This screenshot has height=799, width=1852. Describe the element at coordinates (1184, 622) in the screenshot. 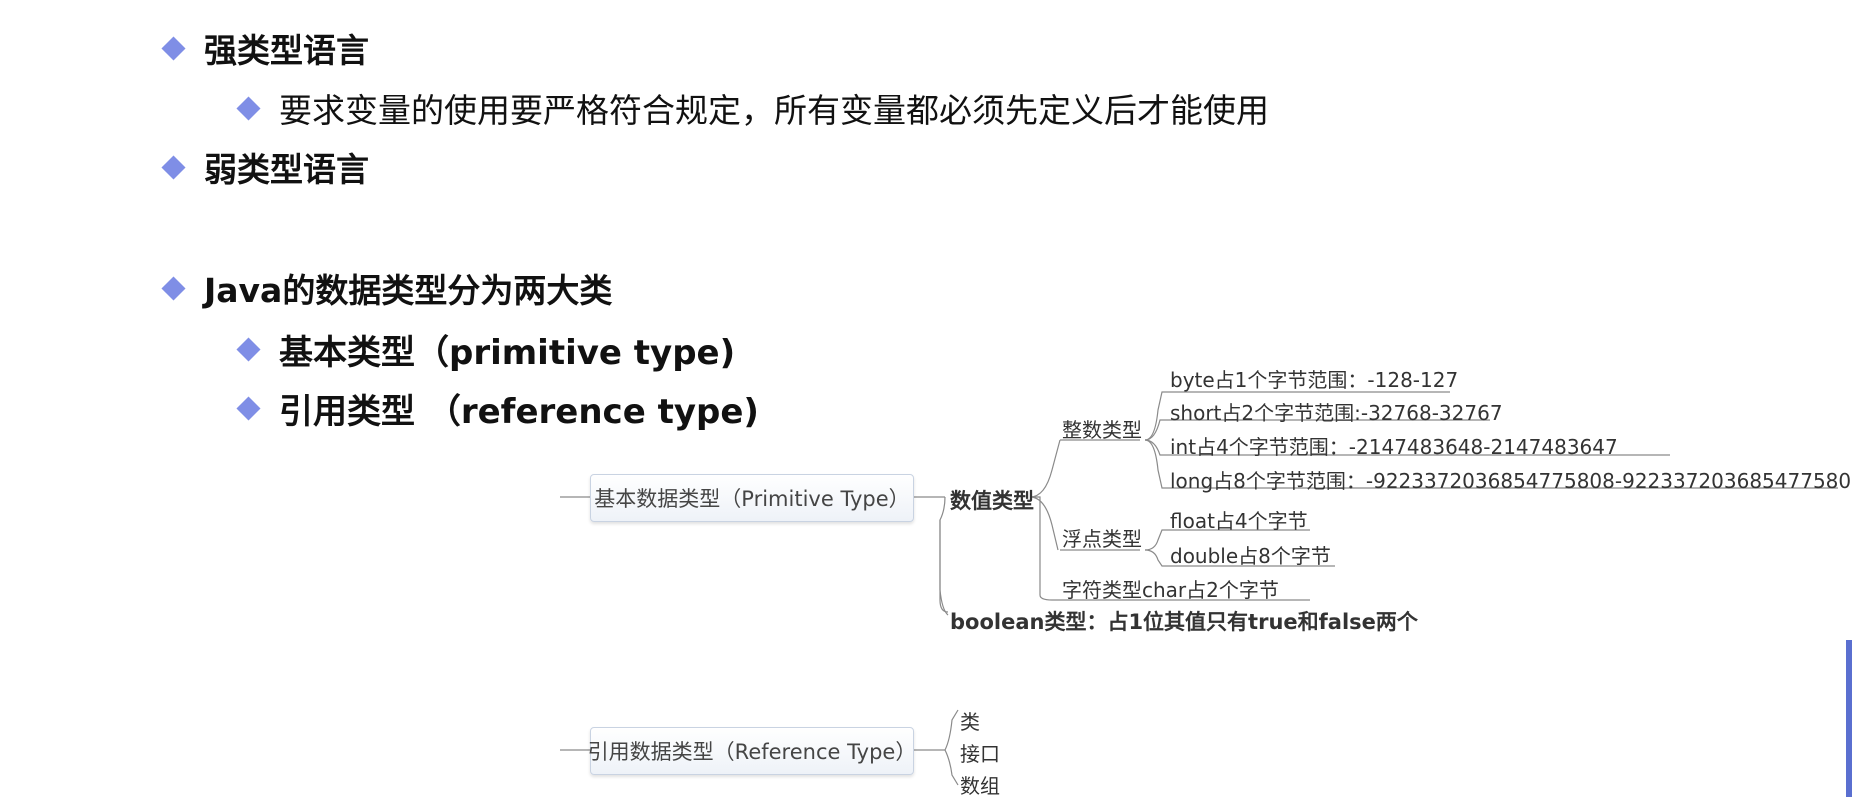

I see `boolean-type-node: boolean类型：占1位其值只有true和false两个` at that location.